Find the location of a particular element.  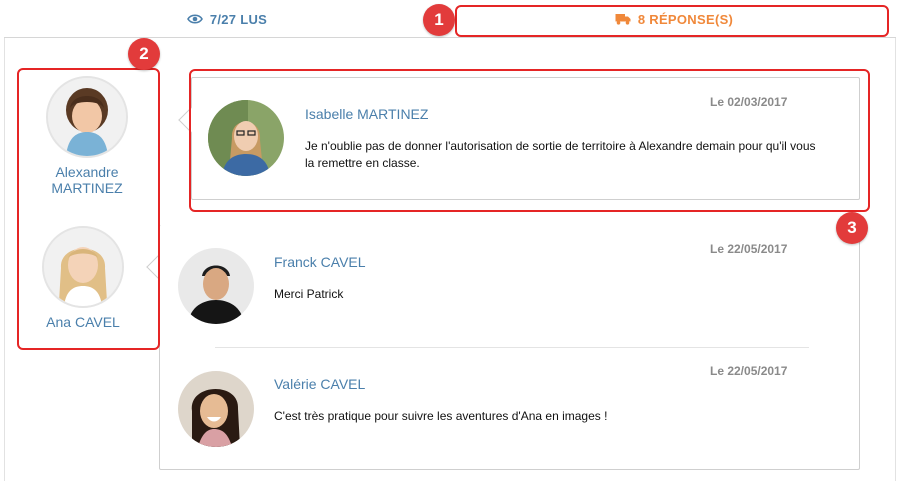

child-name: Ana CAVEL is located at coordinates (83, 322).